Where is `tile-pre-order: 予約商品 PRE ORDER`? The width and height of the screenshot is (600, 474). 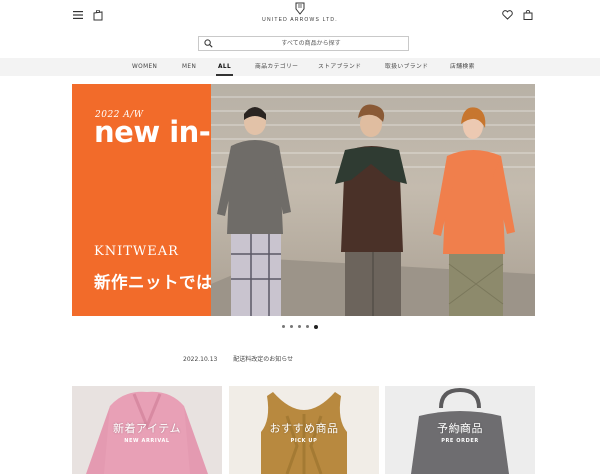 tile-pre-order: 予約商品 PRE ORDER is located at coordinates (460, 430).